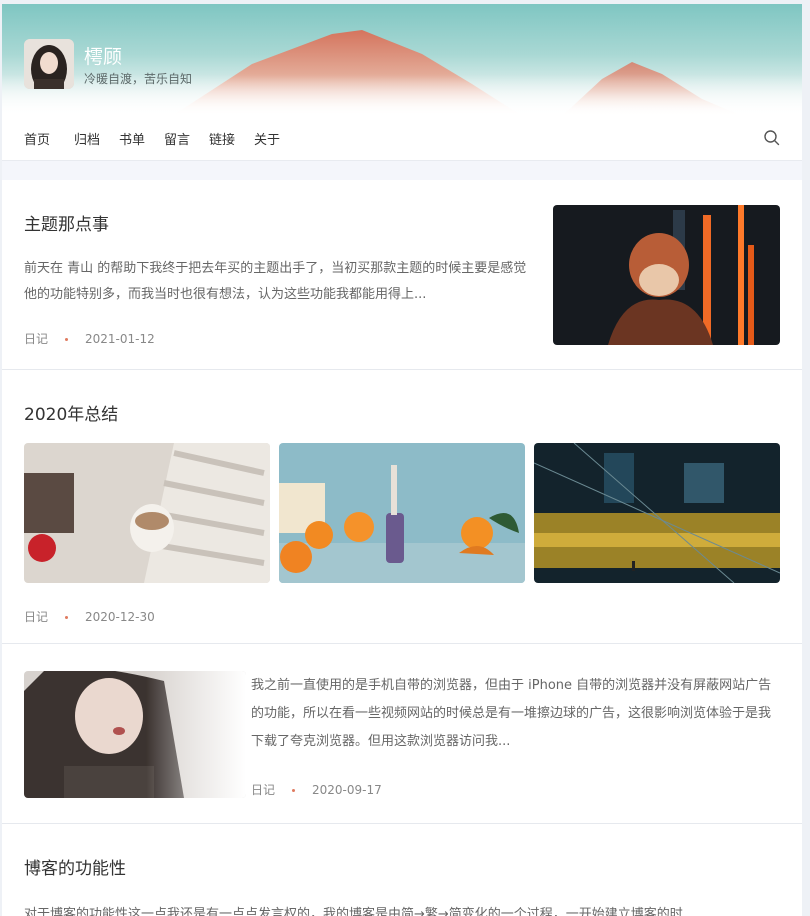  I want to click on nav-books: 书单, so click(132, 138).